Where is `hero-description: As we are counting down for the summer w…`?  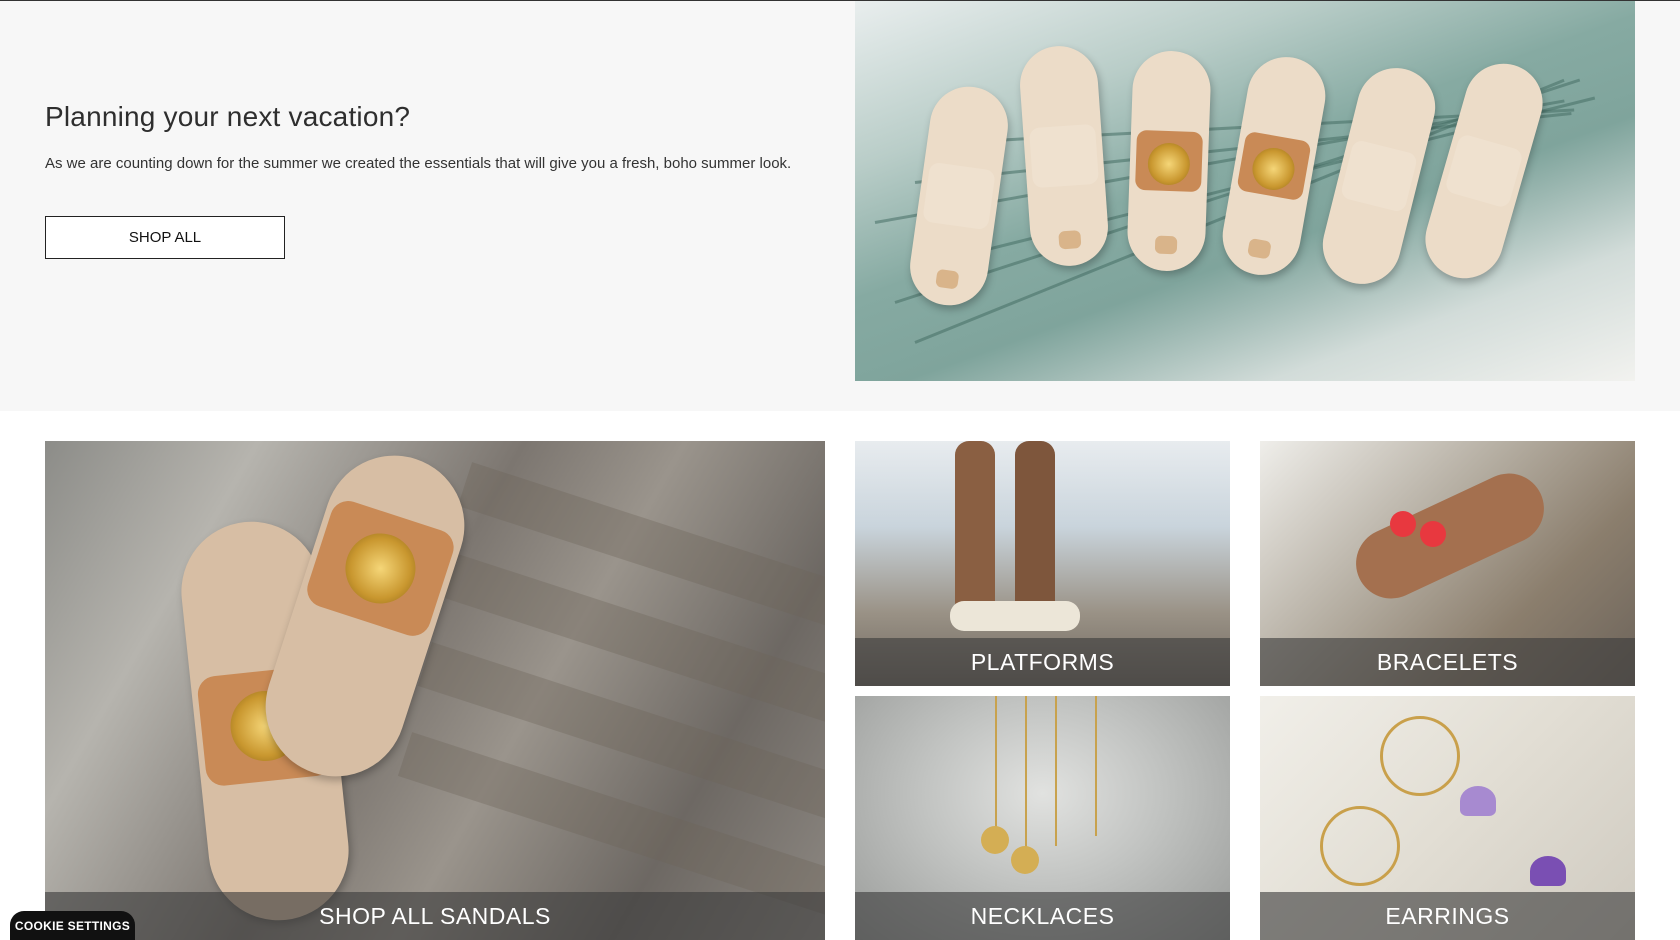
hero-description: As we are counting down for the summer w… is located at coordinates (418, 163).